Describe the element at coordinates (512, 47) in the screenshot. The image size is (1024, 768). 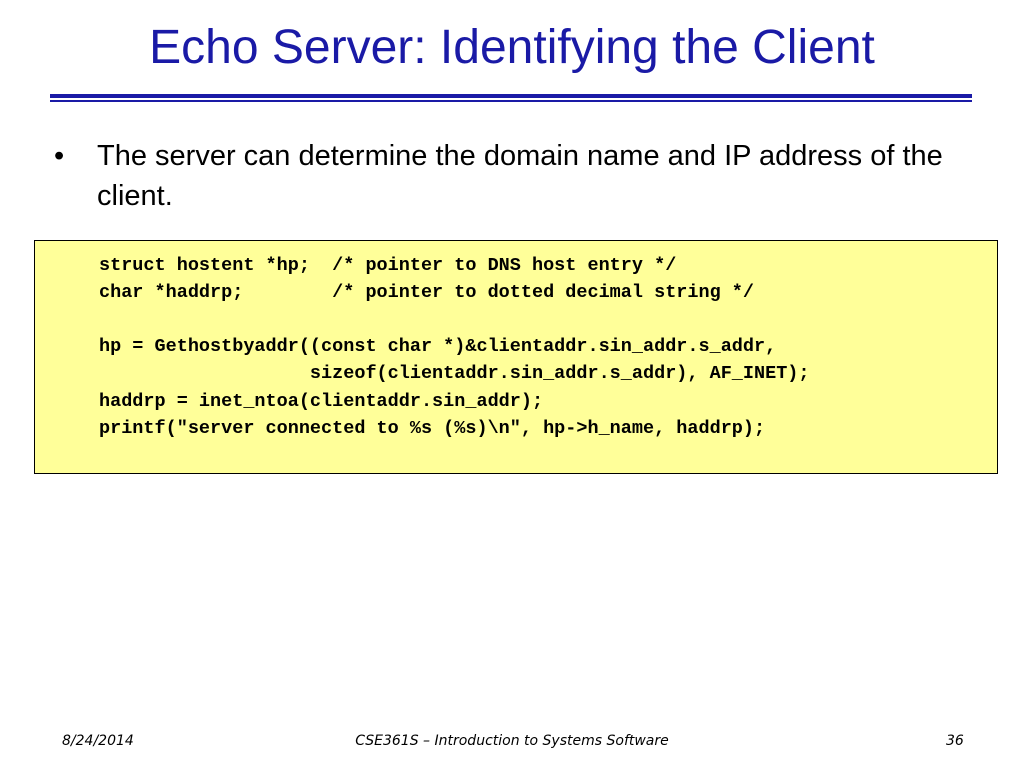
I see `slide-title: Echo Server: Identifying the Client` at that location.